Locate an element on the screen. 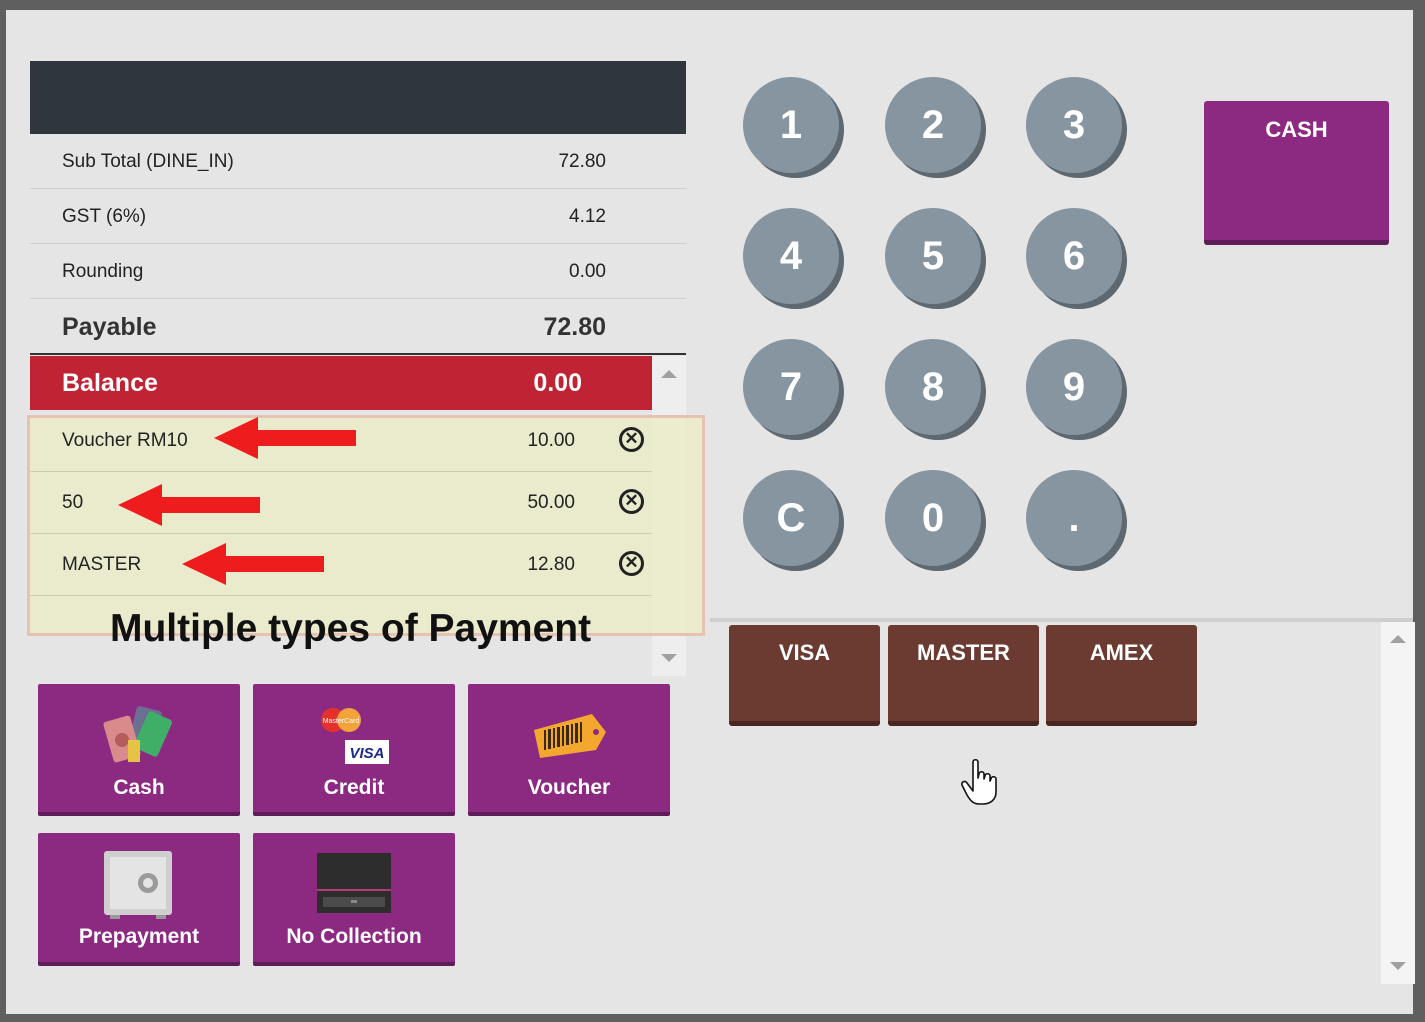 The width and height of the screenshot is (1425, 1022). voucher-payment-button: Voucher is located at coordinates (569, 750).